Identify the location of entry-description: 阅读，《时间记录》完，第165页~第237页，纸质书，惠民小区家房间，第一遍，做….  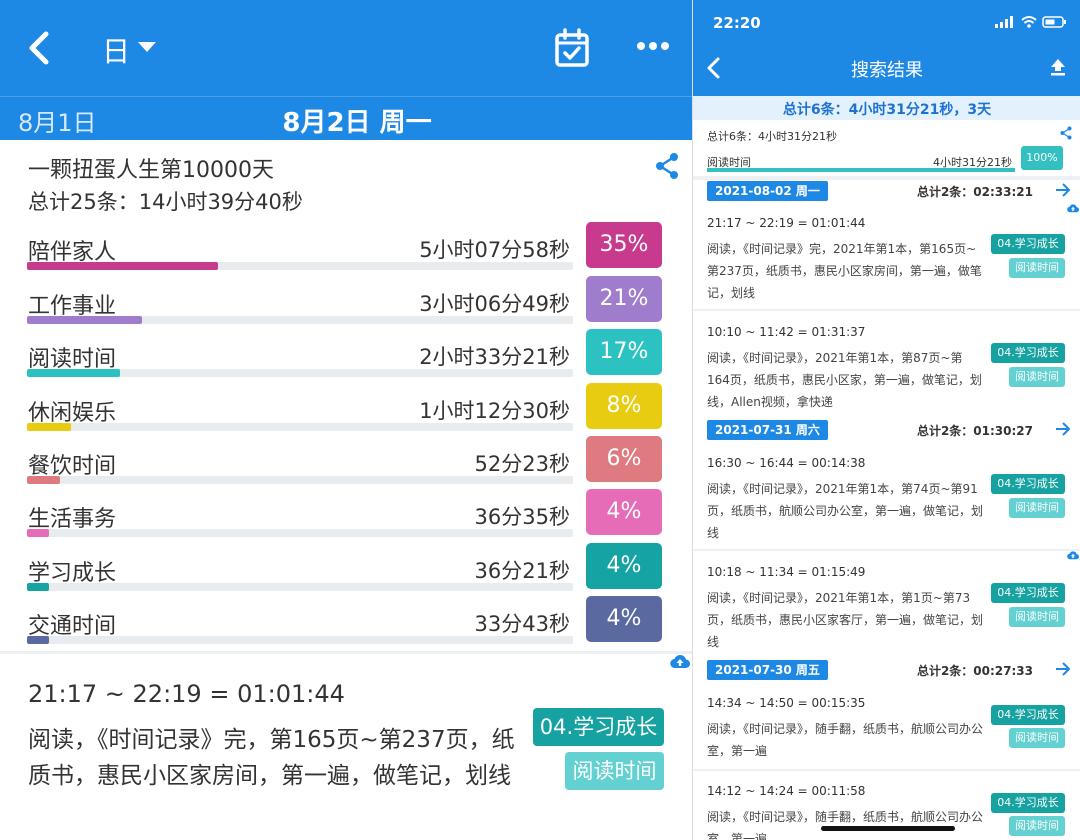
(271, 758).